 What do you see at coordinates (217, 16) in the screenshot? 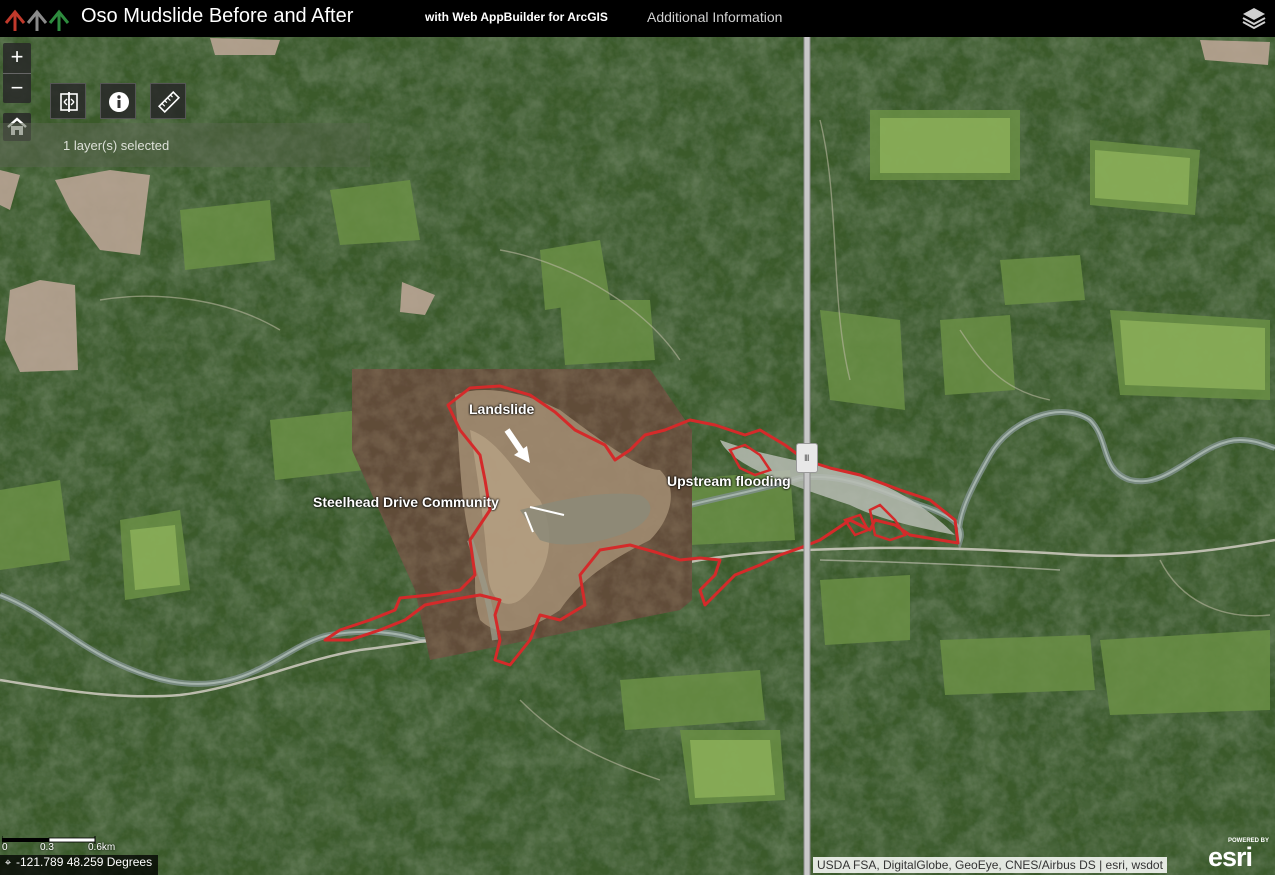
I see `app-title: Oso Mudslide Before and After` at bounding box center [217, 16].